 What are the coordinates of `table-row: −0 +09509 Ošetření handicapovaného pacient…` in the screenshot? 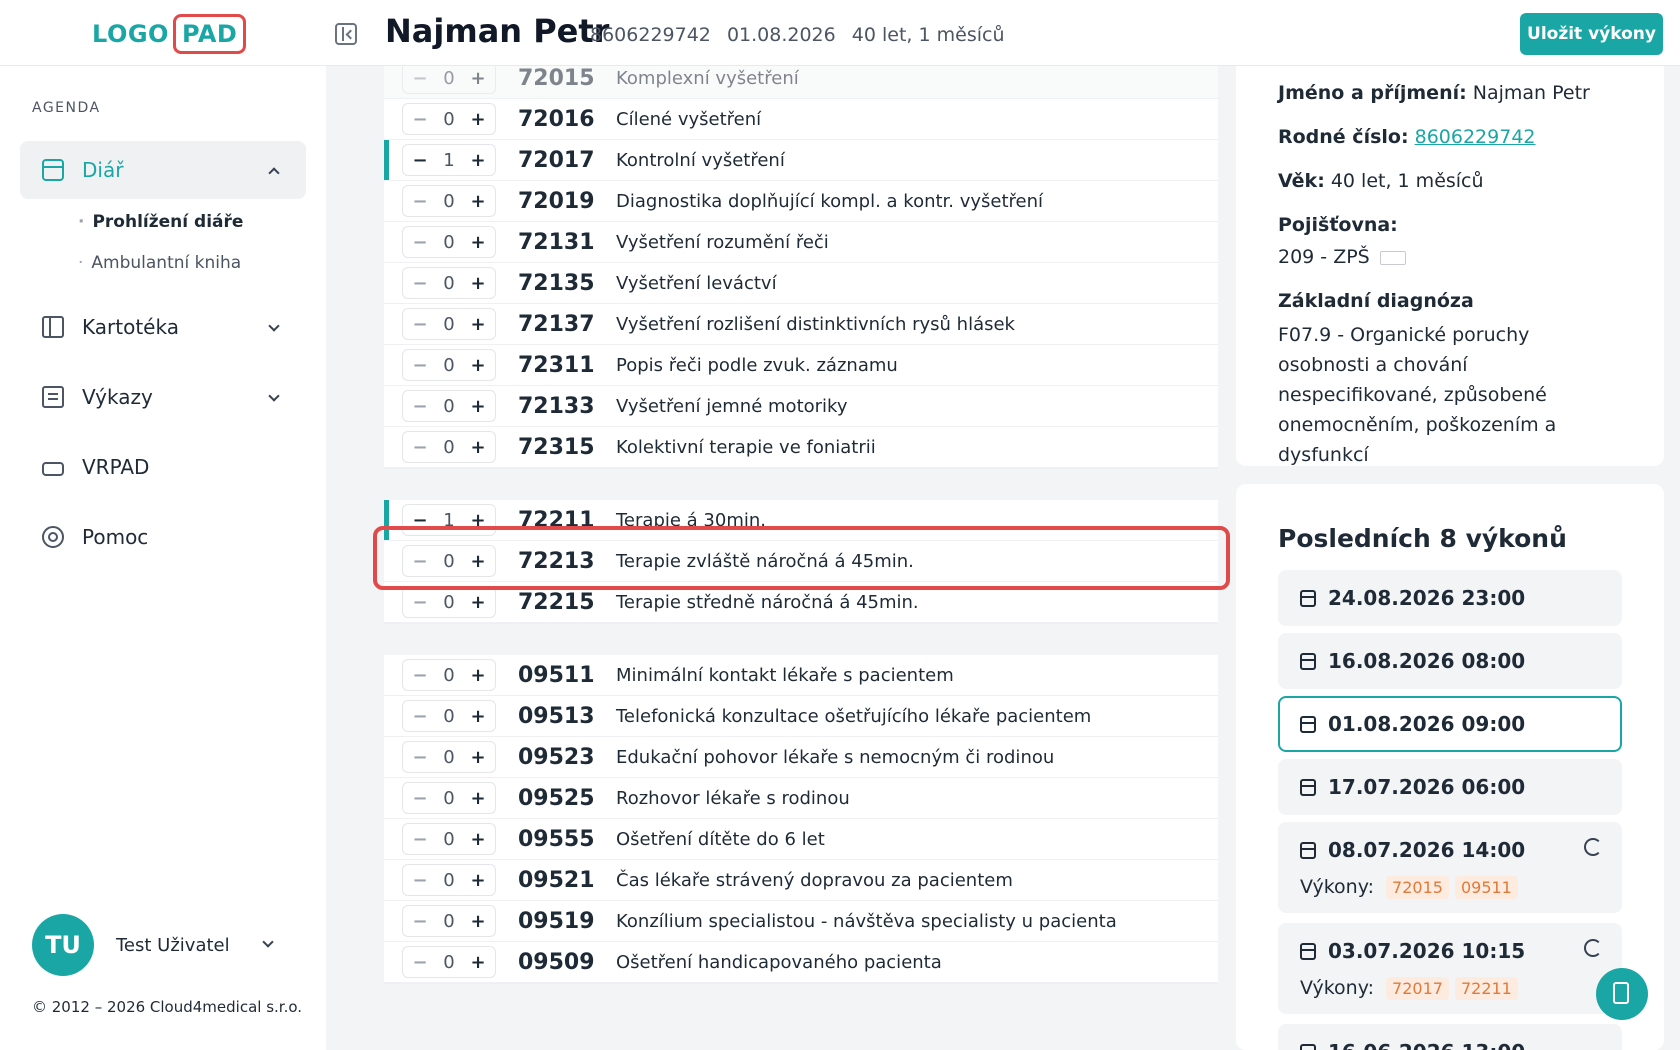 It's located at (801, 963).